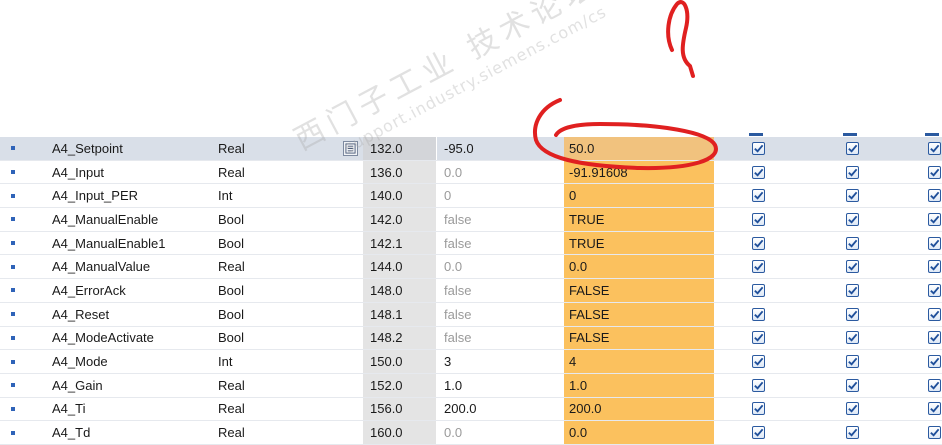 Image resolution: width=942 pixels, height=445 pixels. What do you see at coordinates (132, 361) in the screenshot?
I see `cell-name: A4_Mode` at bounding box center [132, 361].